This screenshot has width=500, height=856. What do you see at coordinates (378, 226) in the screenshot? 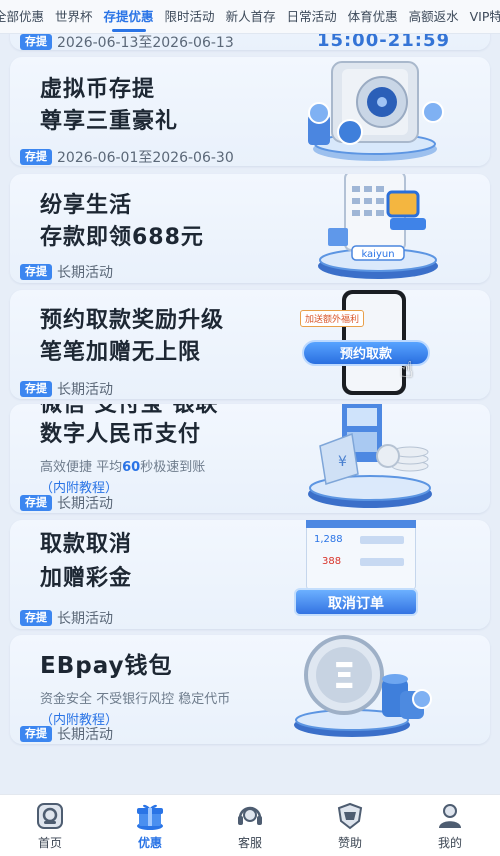
I see `phone-gift-icon: kaiyun` at bounding box center [378, 226].